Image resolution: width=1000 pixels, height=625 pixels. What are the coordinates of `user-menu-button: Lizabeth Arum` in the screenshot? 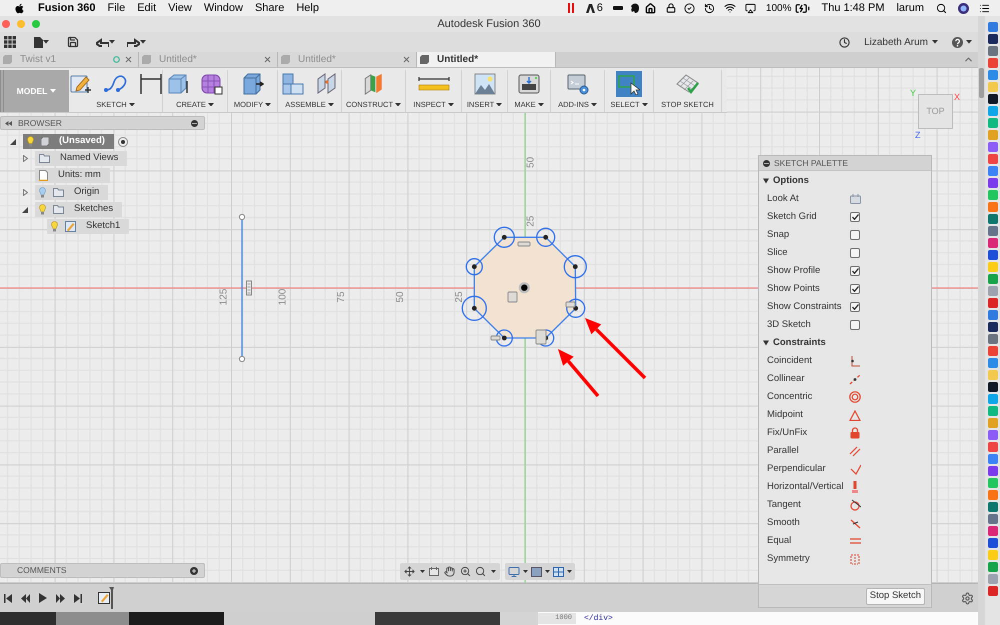 It's located at (901, 42).